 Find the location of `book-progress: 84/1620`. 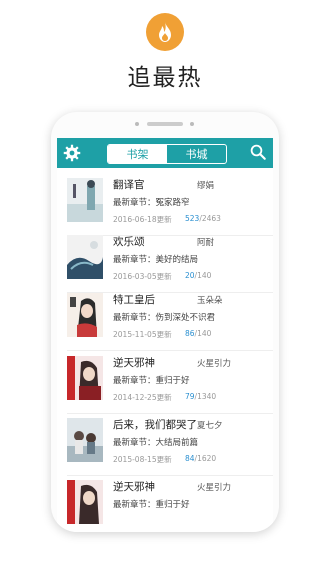

book-progress: 84/1620 is located at coordinates (200, 458).